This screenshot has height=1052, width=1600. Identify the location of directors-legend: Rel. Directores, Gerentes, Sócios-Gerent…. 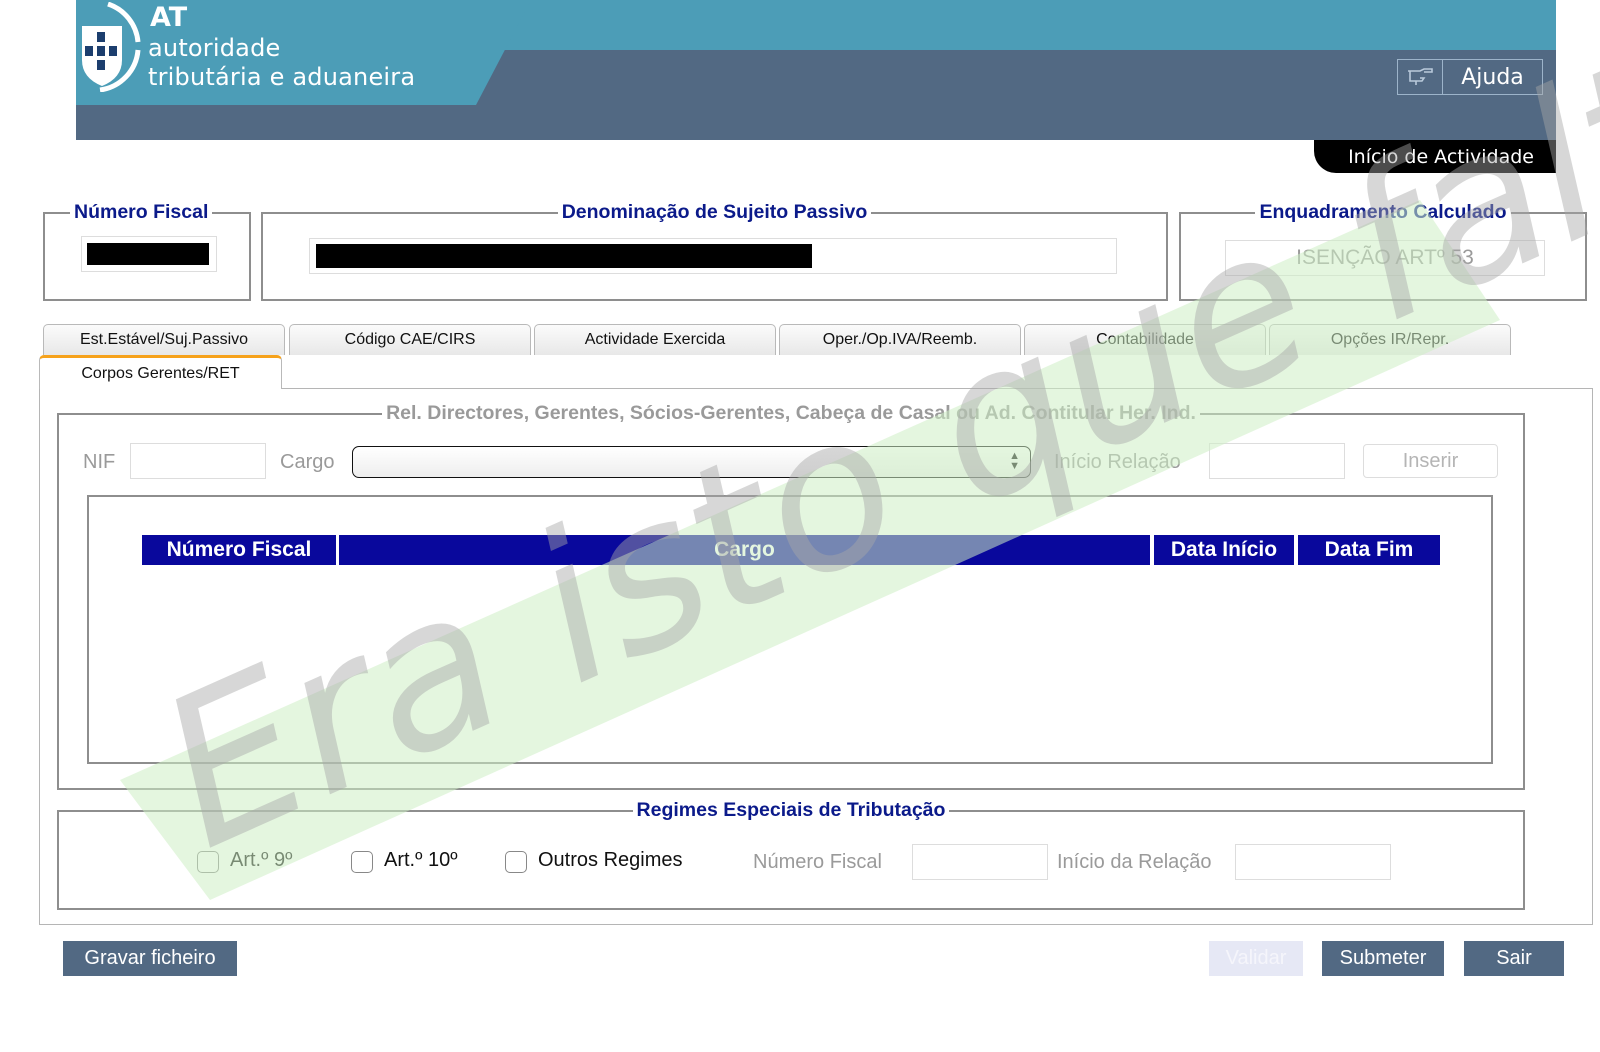
(791, 413).